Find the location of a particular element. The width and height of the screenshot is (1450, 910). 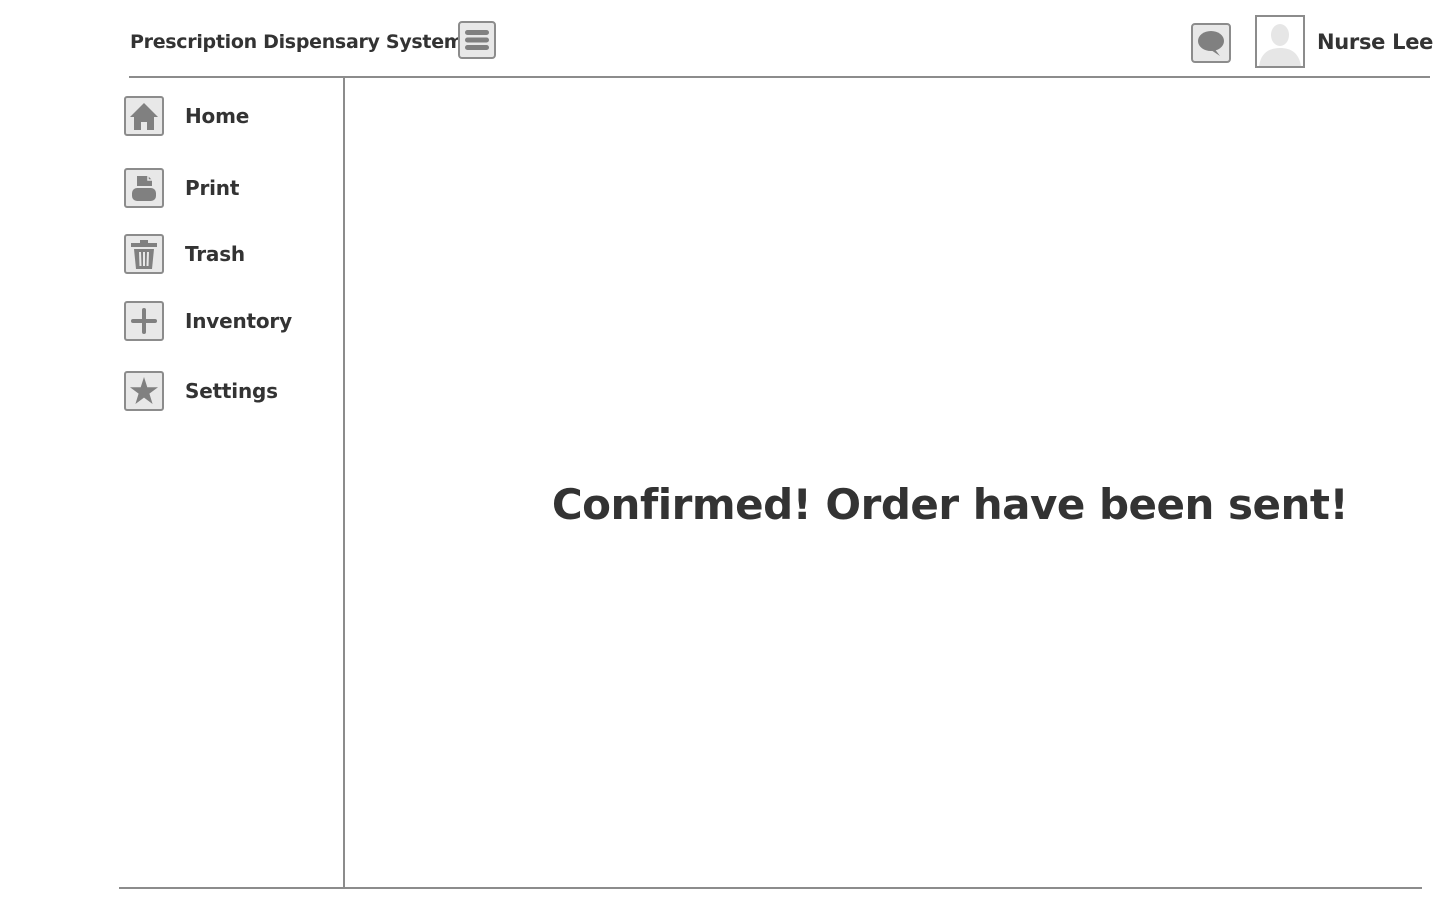

sidebar-item-settings: Settings is located at coordinates (229, 391).